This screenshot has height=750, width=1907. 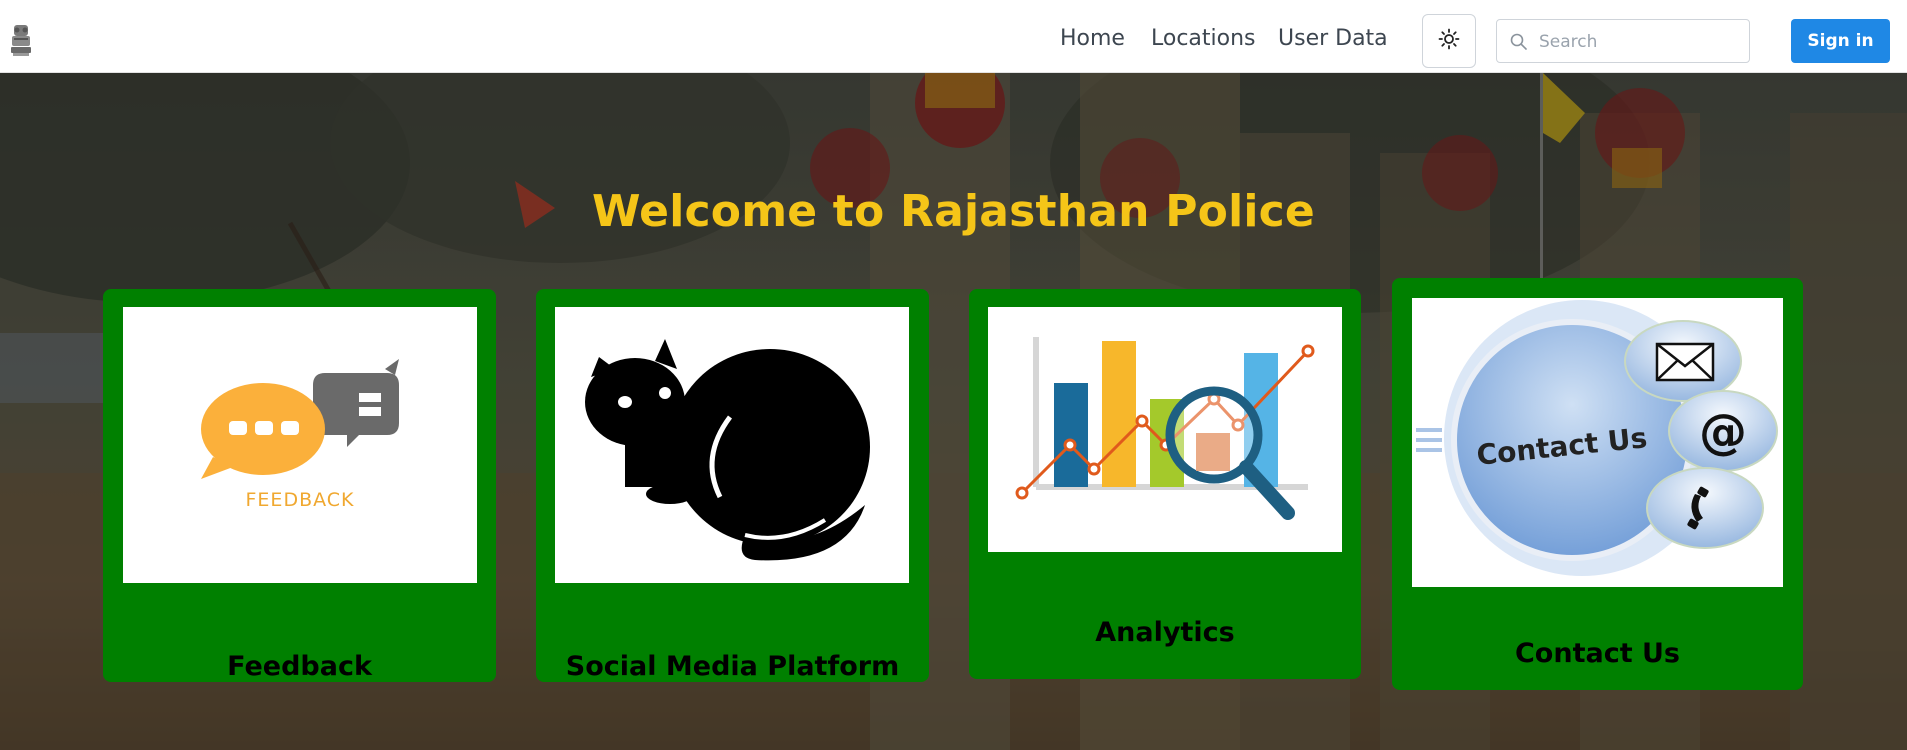 I want to click on search-box, so click(x=1623, y=41).